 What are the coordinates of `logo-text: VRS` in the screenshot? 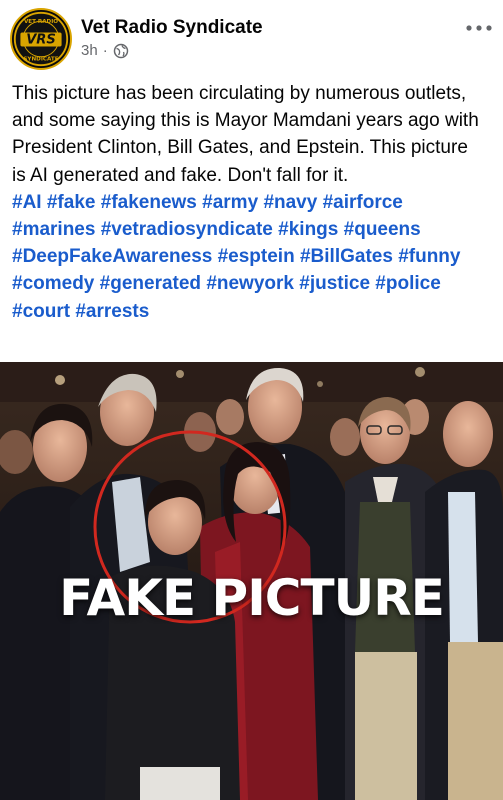 It's located at (41, 40).